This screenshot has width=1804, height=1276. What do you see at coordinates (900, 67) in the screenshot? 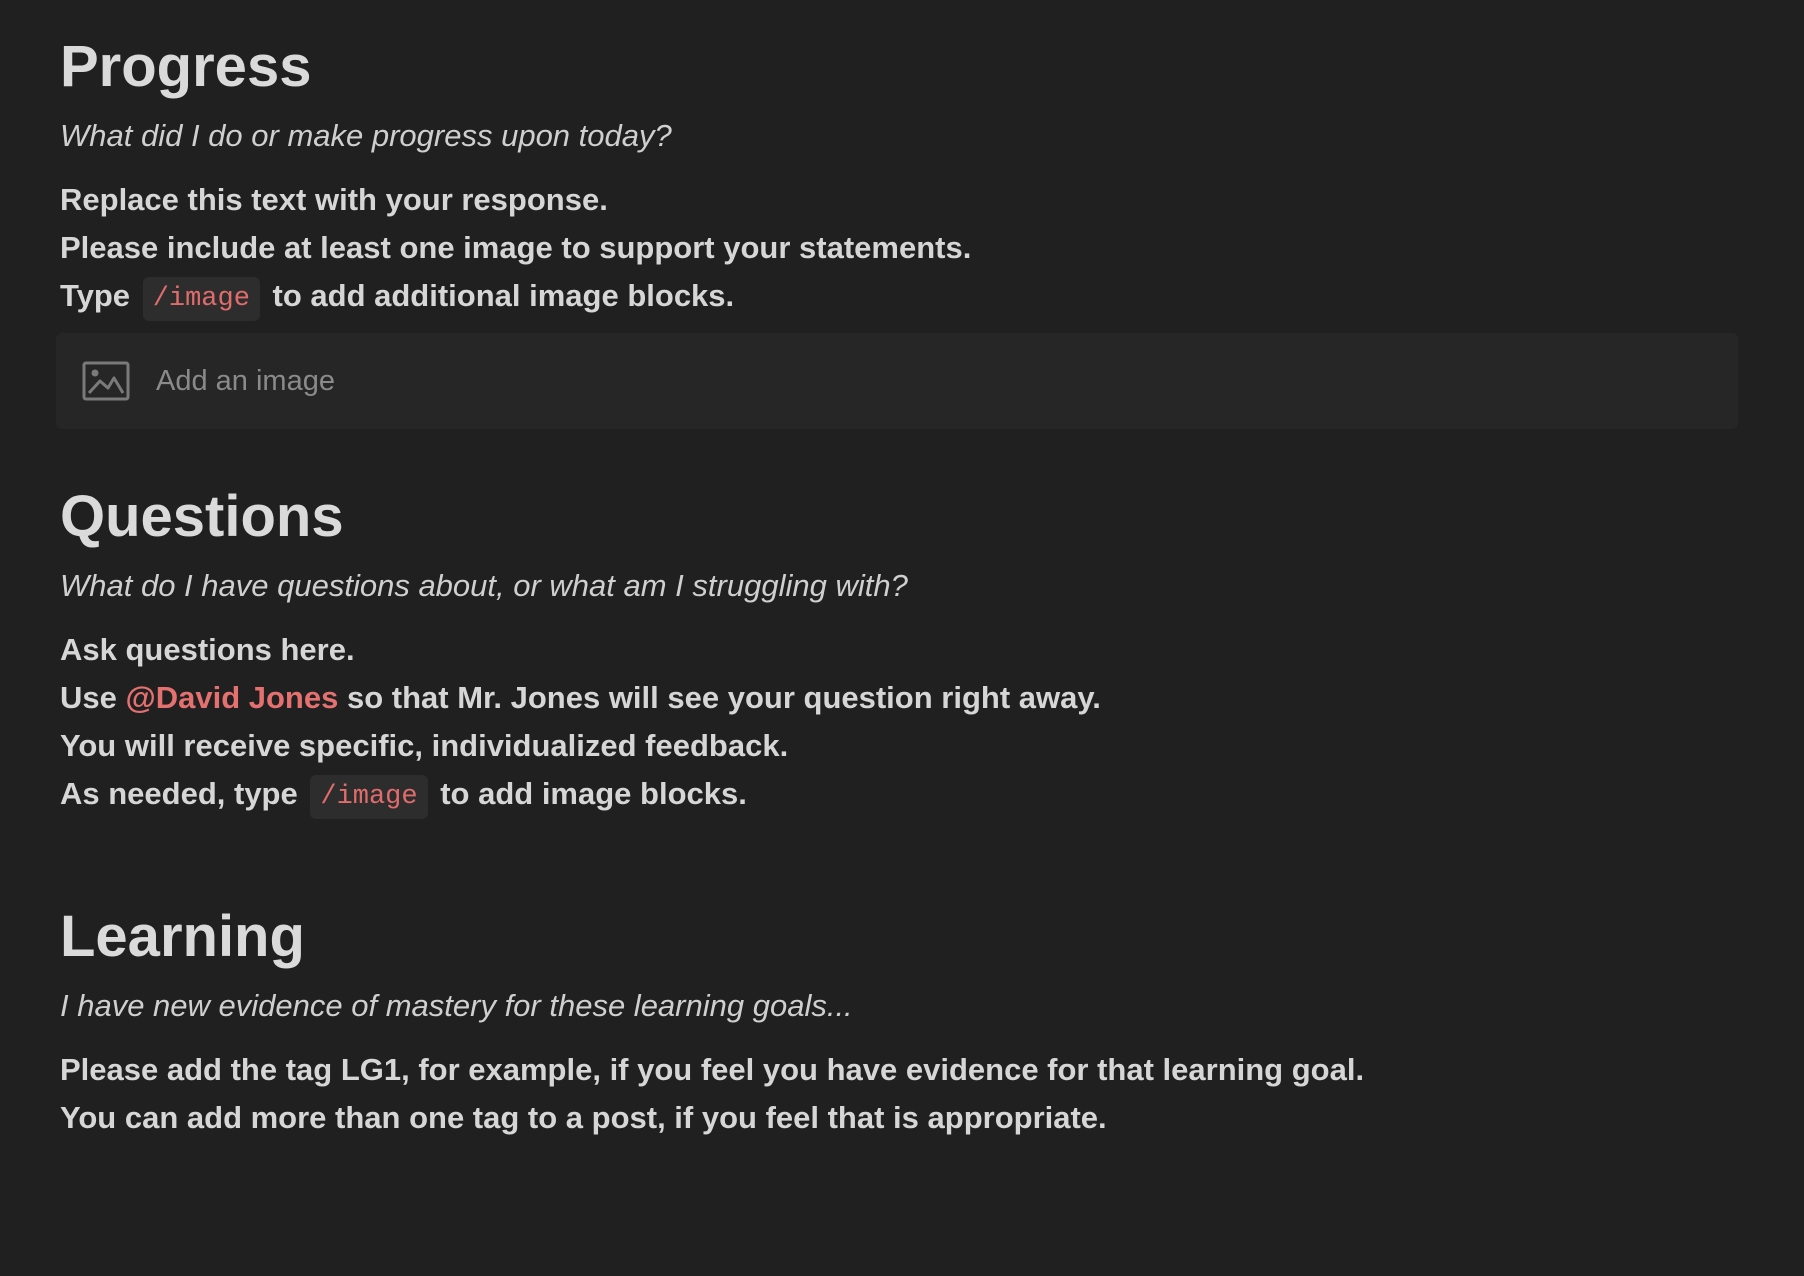
I see `progress-heading: Progress` at bounding box center [900, 67].